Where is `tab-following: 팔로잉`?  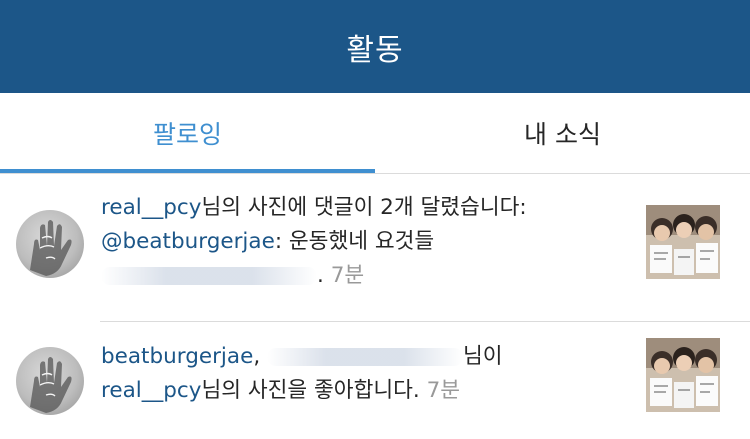
tab-following: 팔로잉 is located at coordinates (187, 133).